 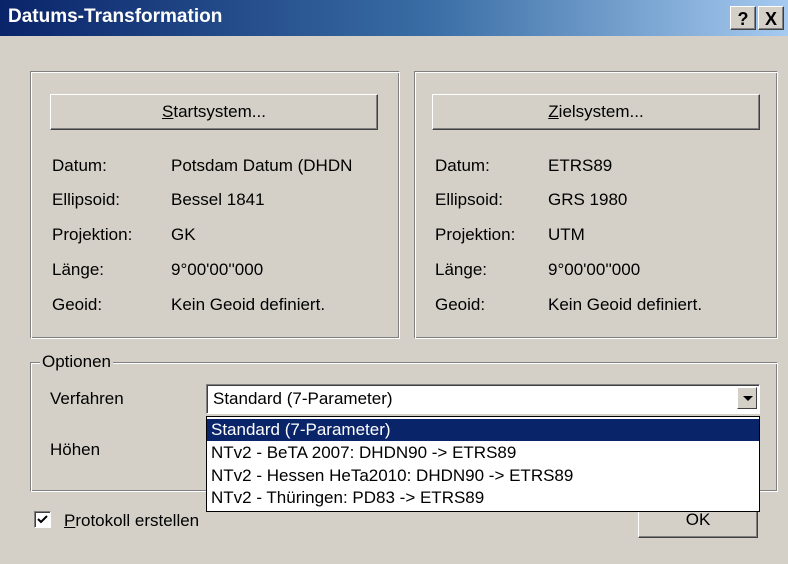 I want to click on protocol-label-rest: rotokoll erstellen, so click(x=137, y=520).